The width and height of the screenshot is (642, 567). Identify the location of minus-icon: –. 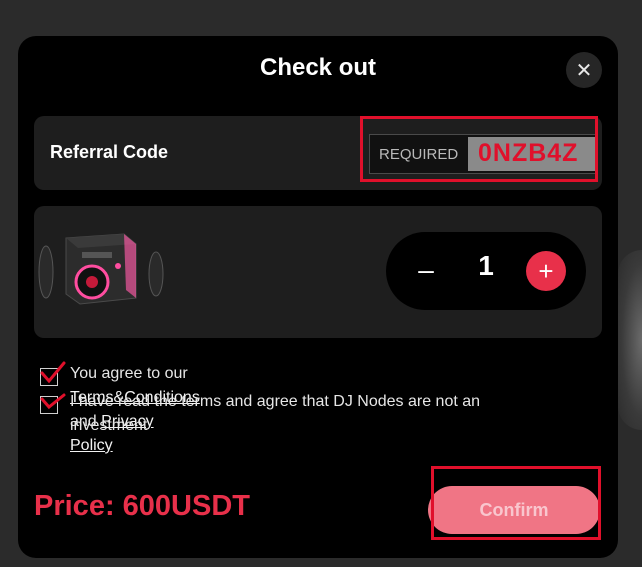
(426, 269).